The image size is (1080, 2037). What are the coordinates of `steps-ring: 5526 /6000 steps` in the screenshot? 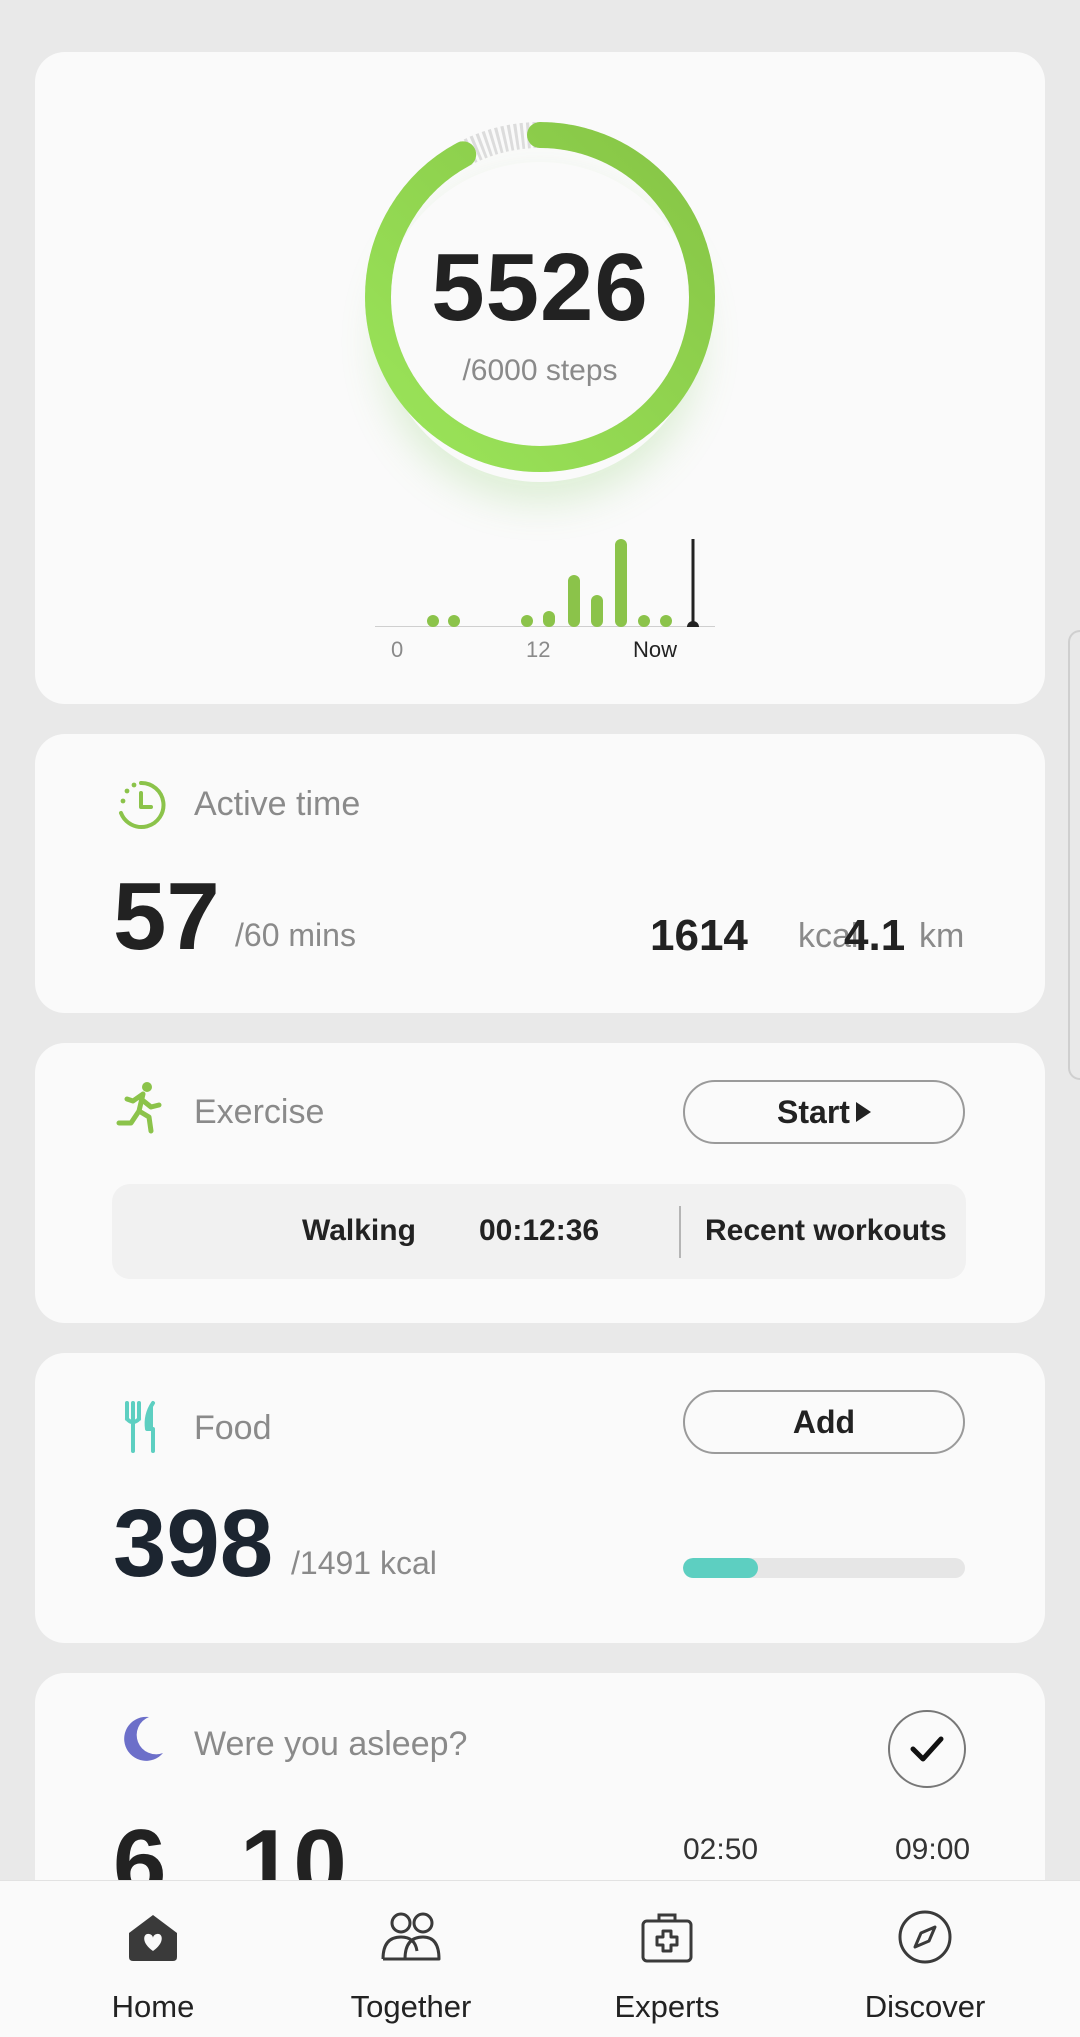 It's located at (540, 297).